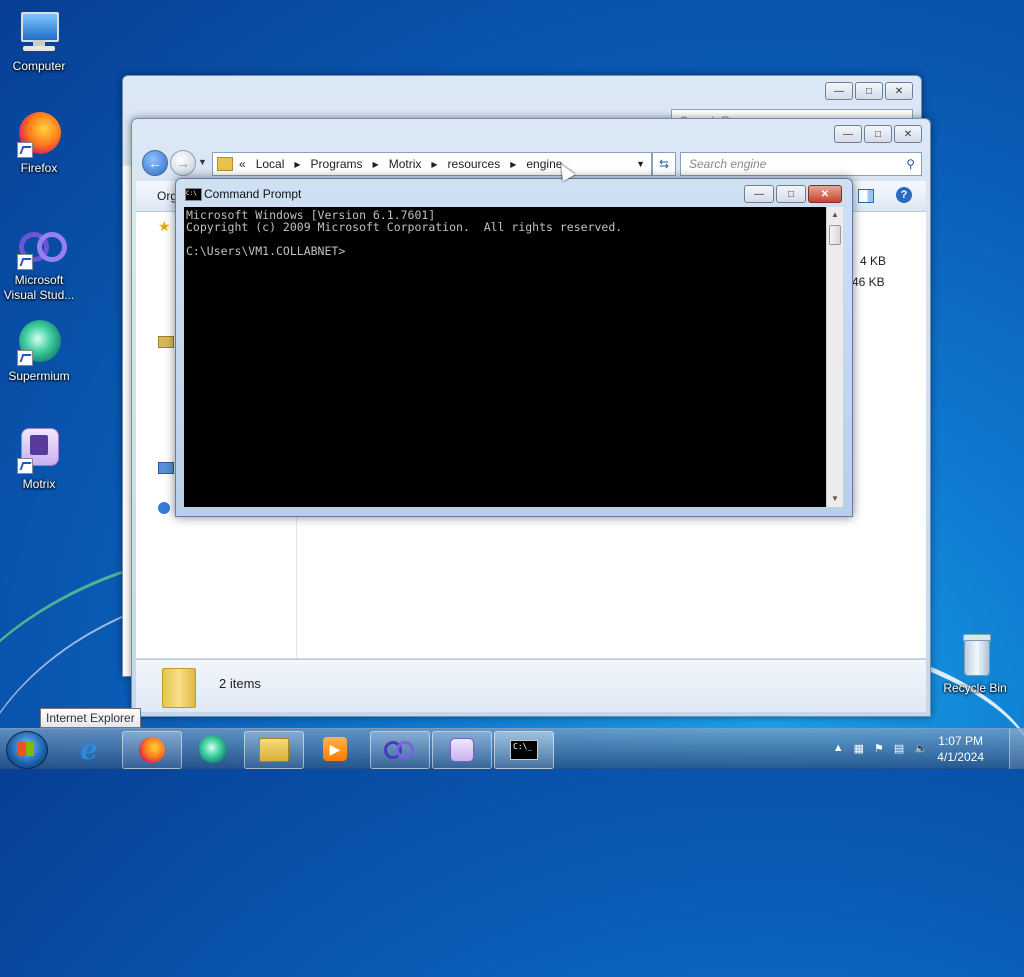 The height and width of the screenshot is (977, 1024). Describe the element at coordinates (166, 342) in the screenshot. I see `libraries-icon` at that location.